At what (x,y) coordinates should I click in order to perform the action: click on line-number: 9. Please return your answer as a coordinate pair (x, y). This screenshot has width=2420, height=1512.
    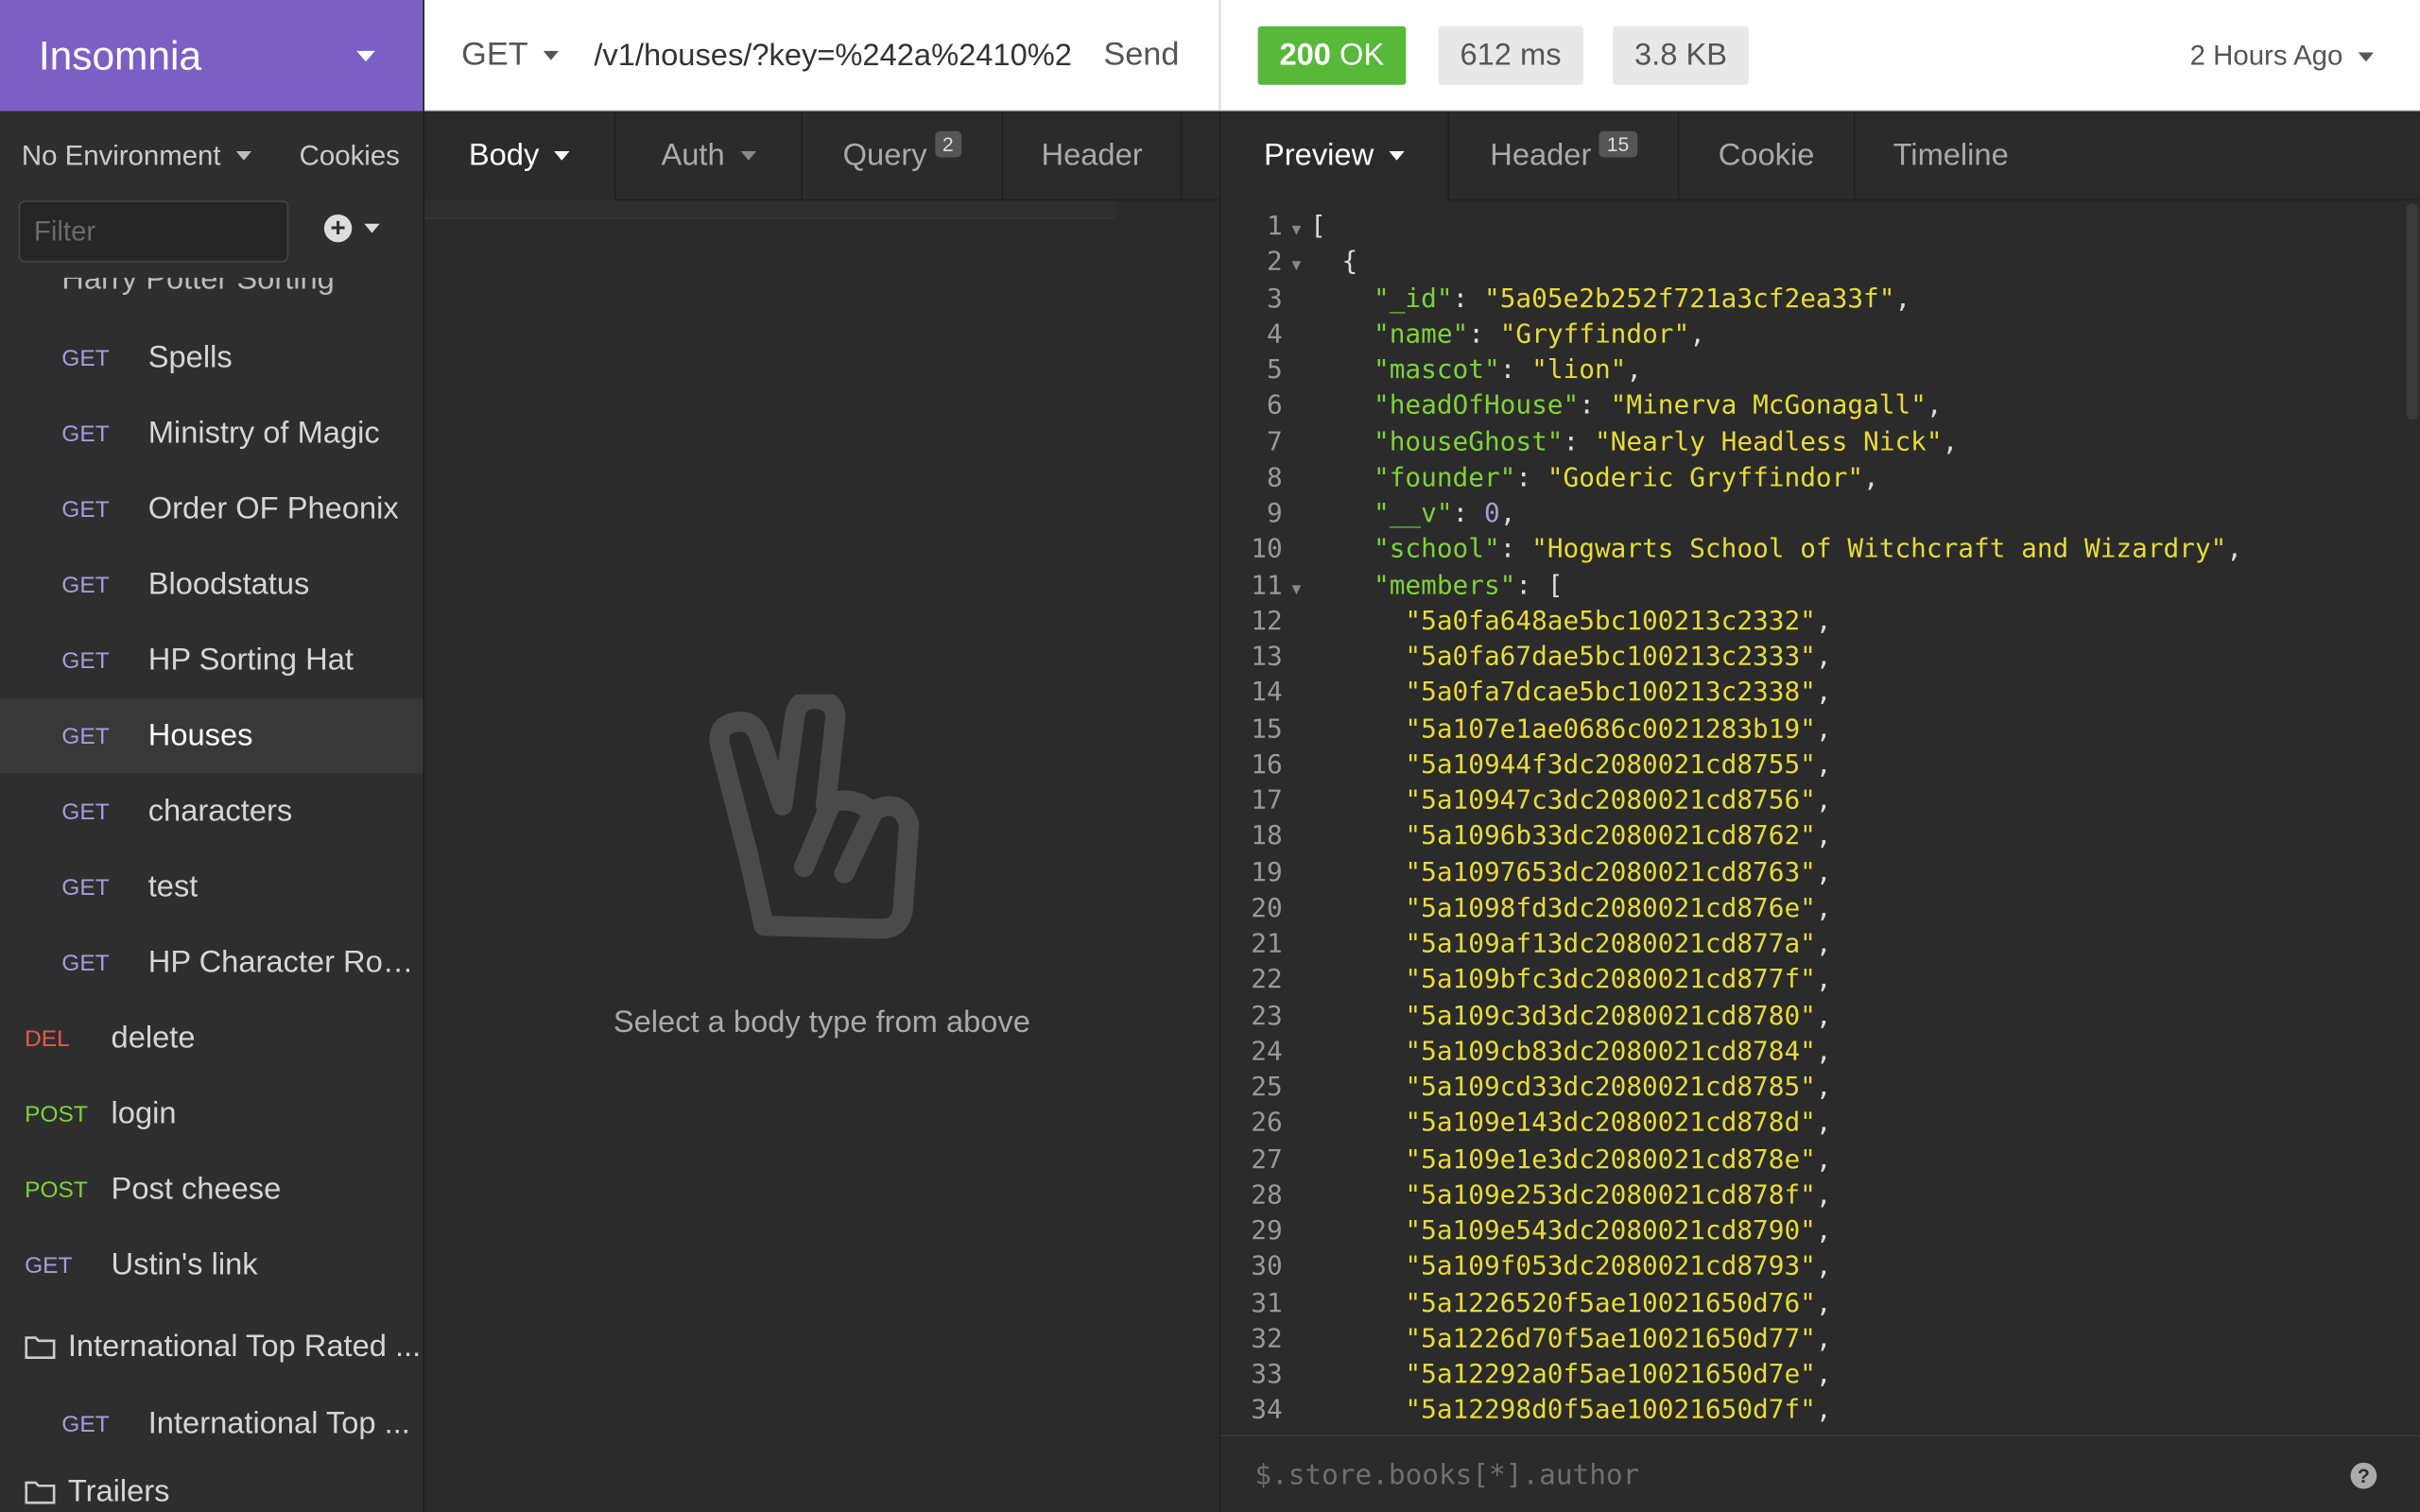
    Looking at the image, I should click on (1275, 513).